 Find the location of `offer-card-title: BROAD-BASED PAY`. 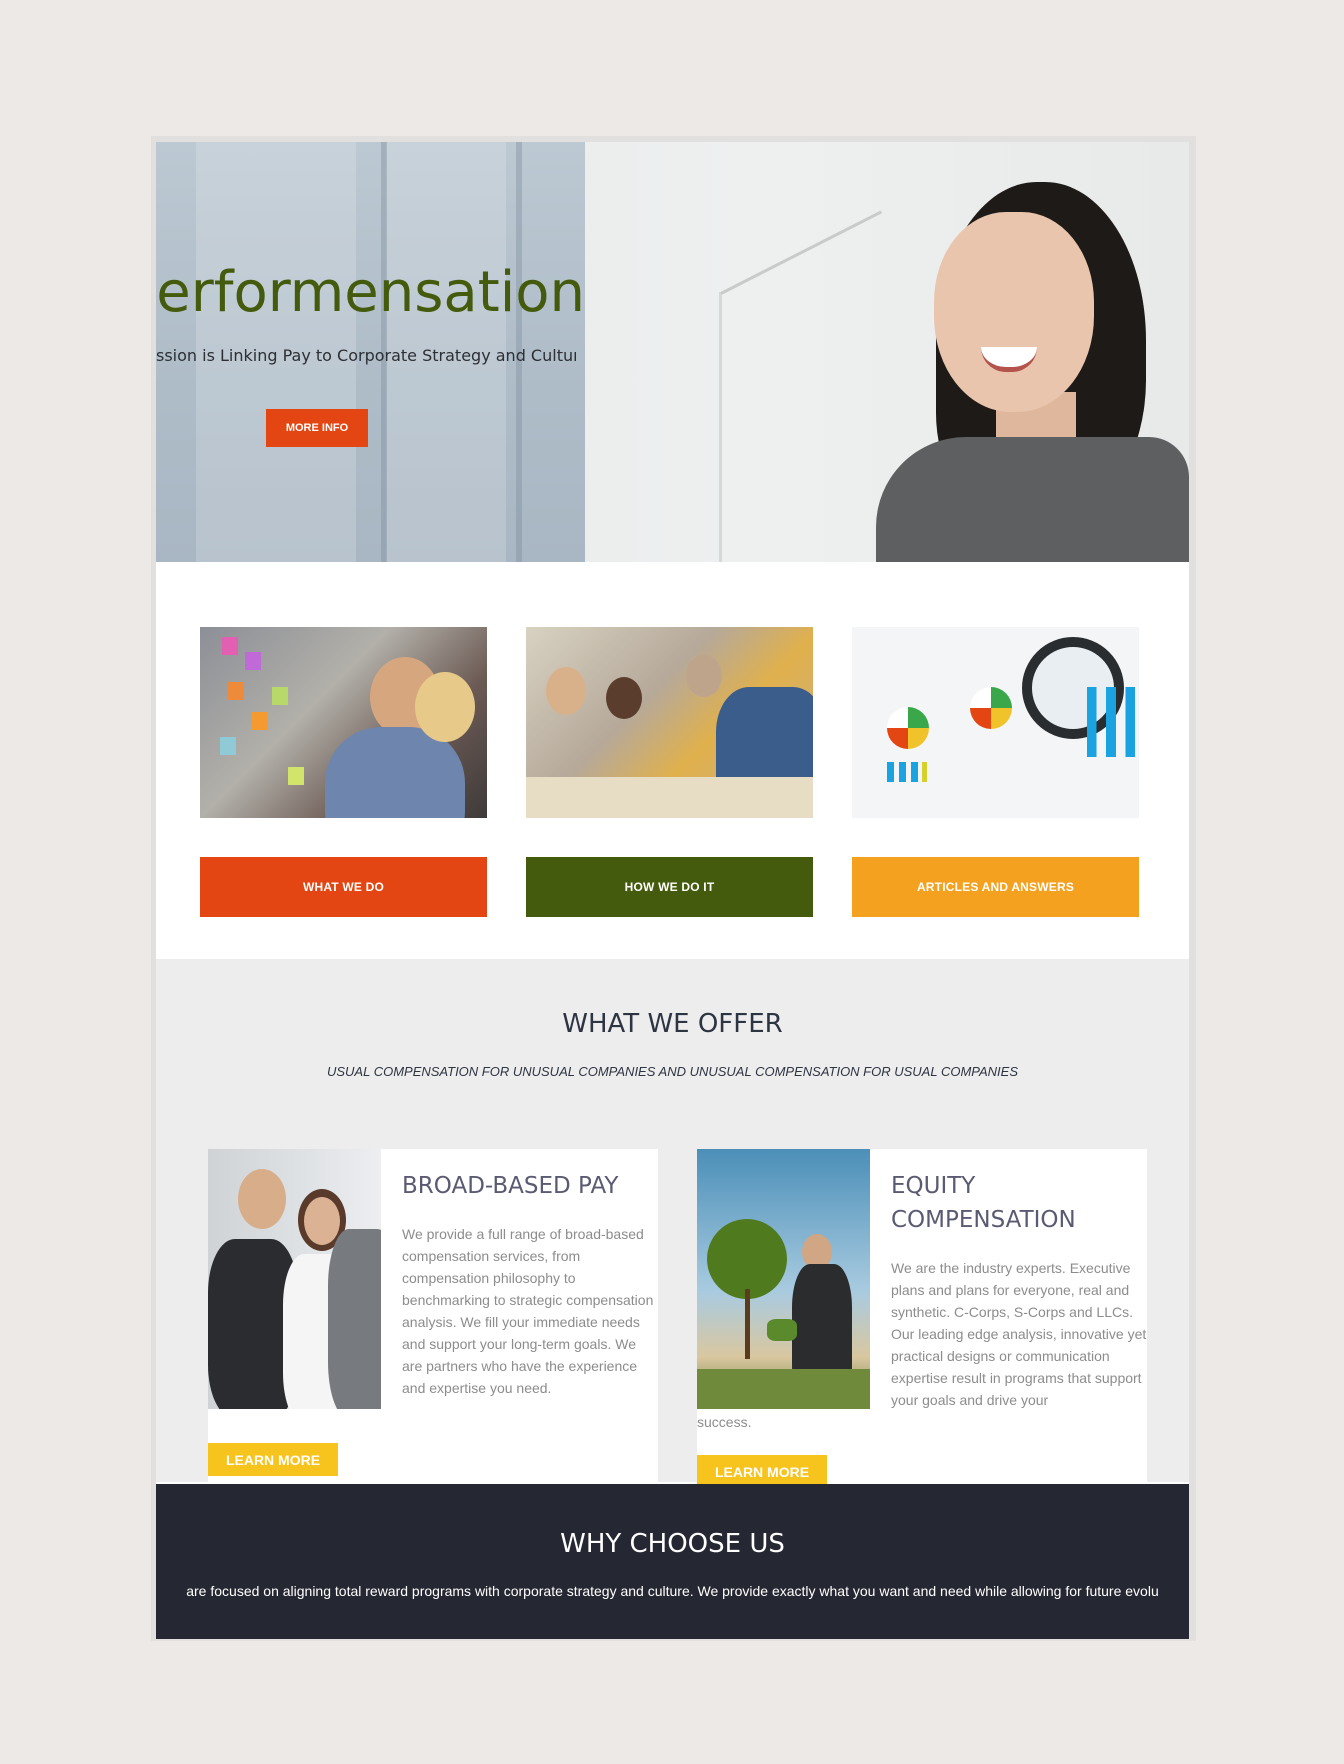

offer-card-title: BROAD-BASED PAY is located at coordinates (510, 1186).